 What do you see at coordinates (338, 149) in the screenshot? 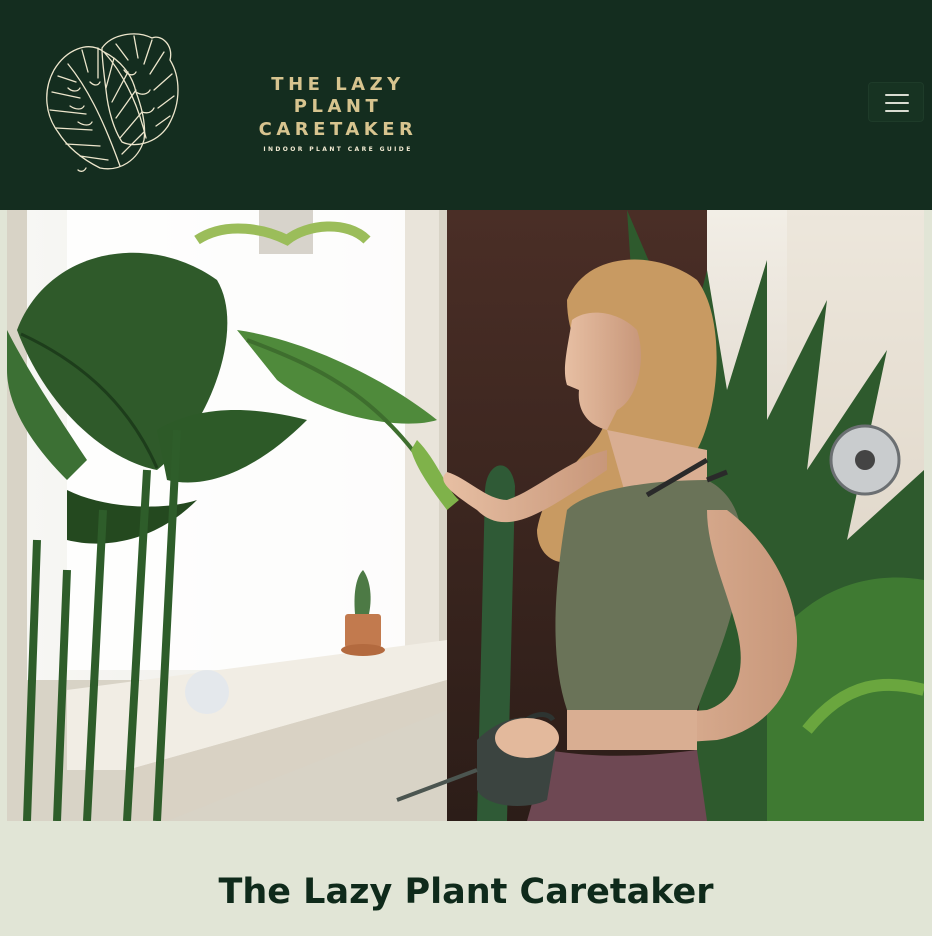
I see `logo-tagline: INDOOR PLANT CARE GUIDE` at bounding box center [338, 149].